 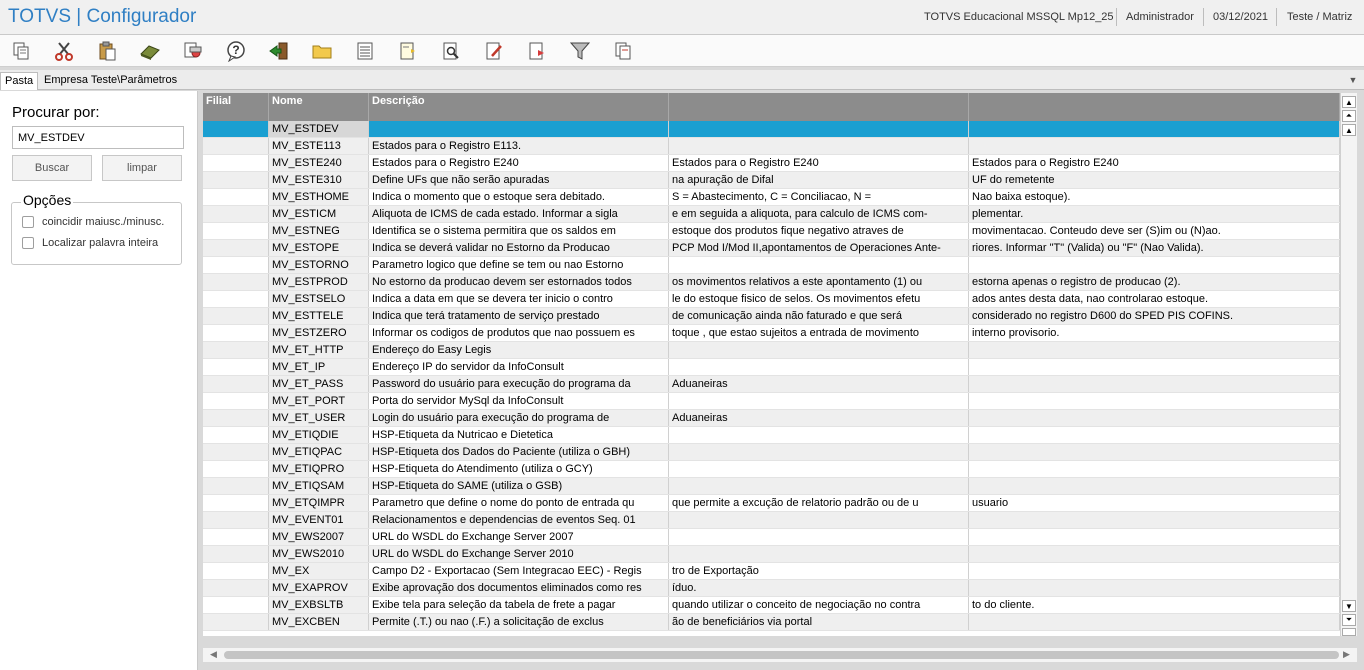 What do you see at coordinates (319, 571) in the screenshot?
I see `cell-nome: MV_EX` at bounding box center [319, 571].